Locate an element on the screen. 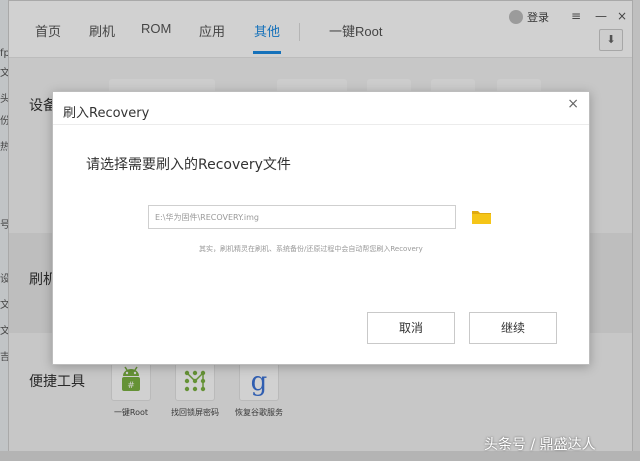  folder-browse-icon is located at coordinates (481, 216).